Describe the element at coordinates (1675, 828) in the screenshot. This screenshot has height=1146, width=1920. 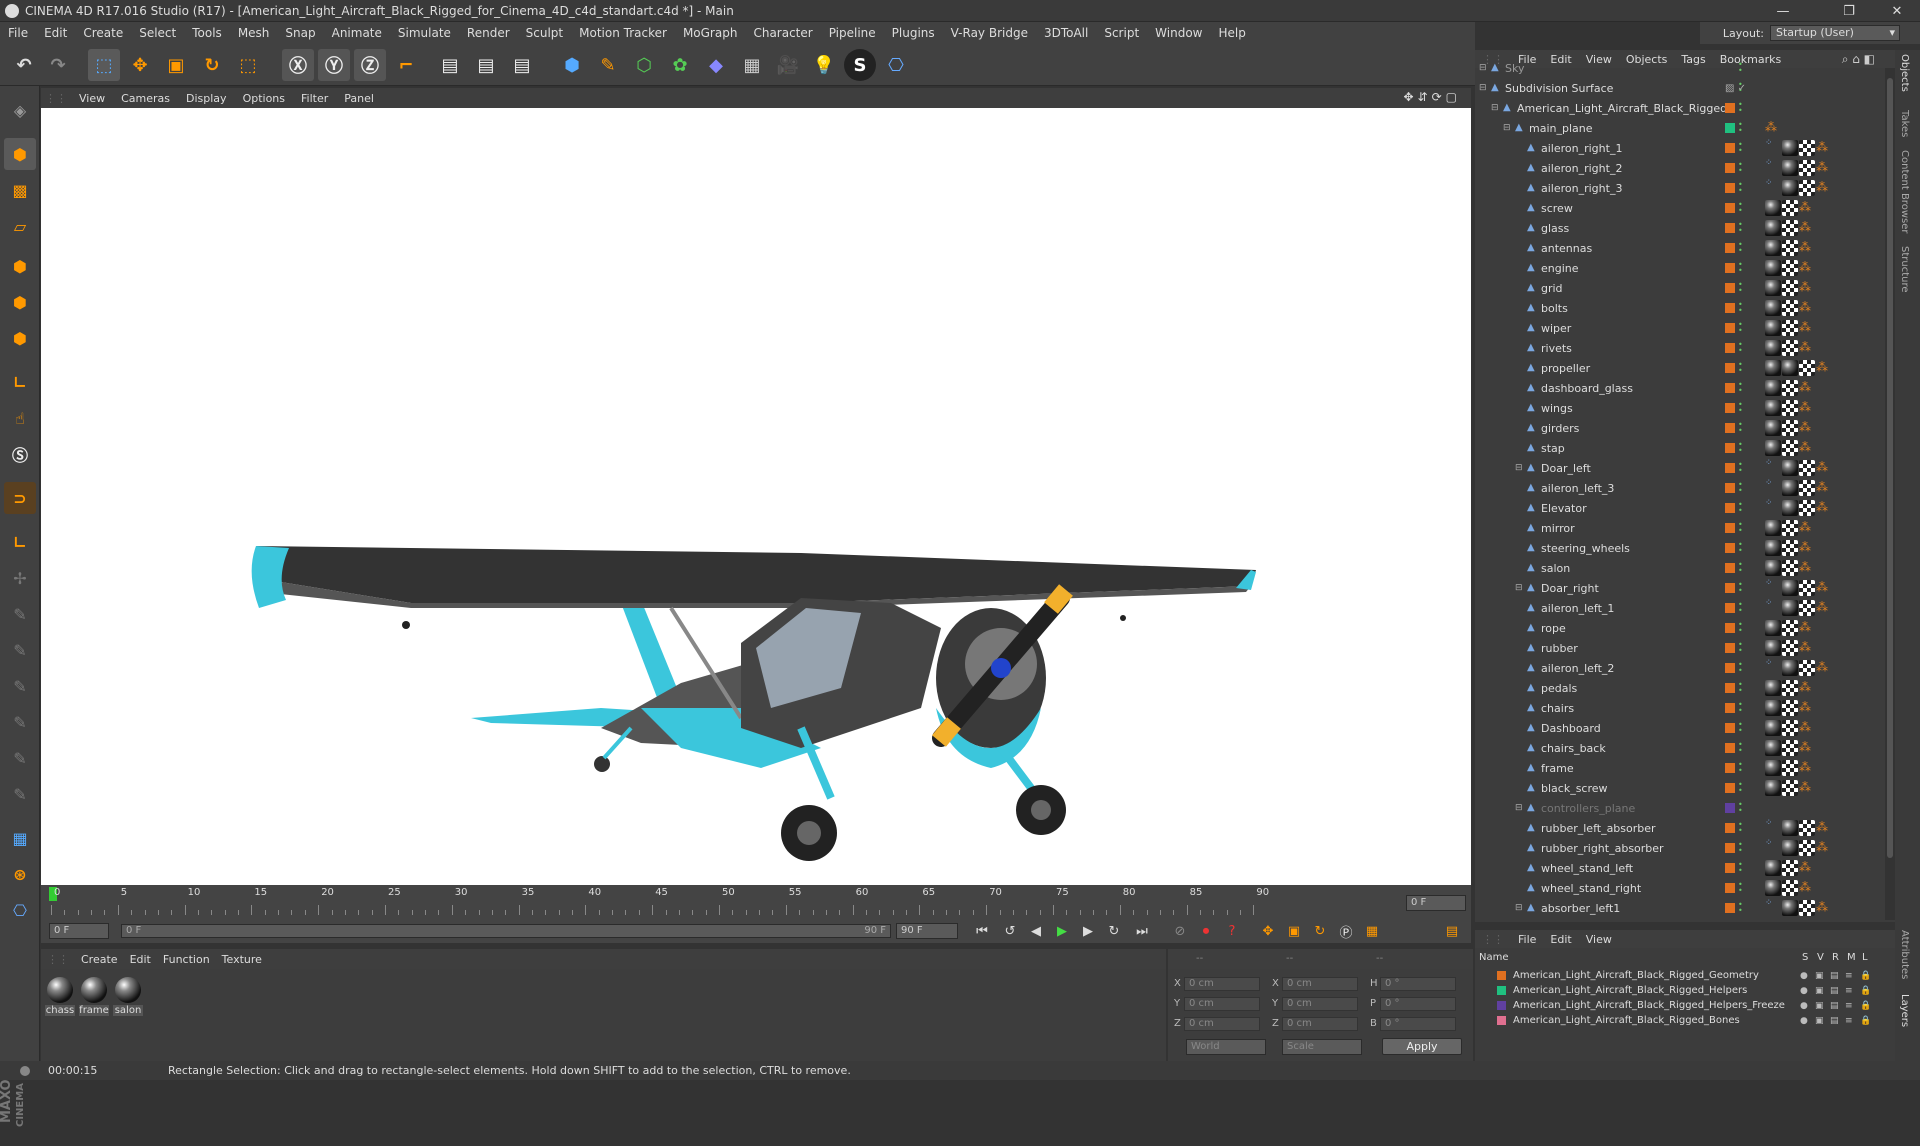
I see `object-row: ▲ rubber_left_absorber • • ⁘ ⁂` at that location.